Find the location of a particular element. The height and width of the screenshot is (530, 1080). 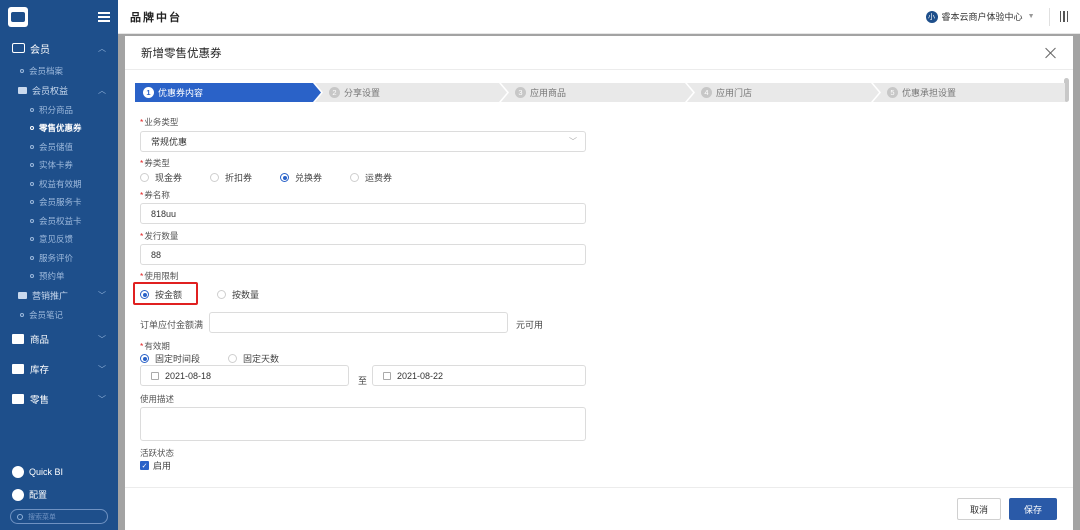

caret-down-icon: ▼ is located at coordinates (1031, 16).